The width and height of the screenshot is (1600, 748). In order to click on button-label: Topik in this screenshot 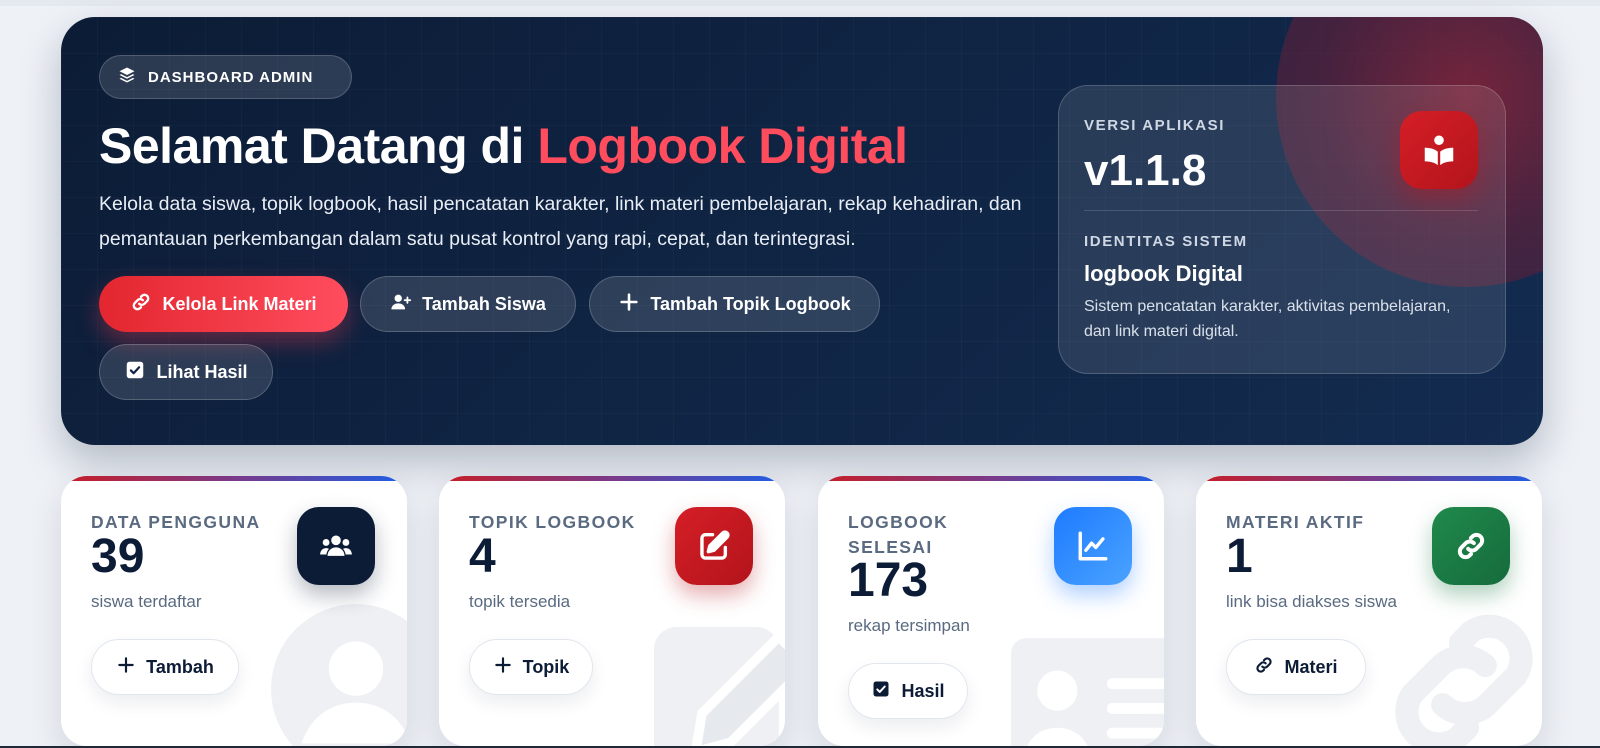, I will do `click(546, 666)`.